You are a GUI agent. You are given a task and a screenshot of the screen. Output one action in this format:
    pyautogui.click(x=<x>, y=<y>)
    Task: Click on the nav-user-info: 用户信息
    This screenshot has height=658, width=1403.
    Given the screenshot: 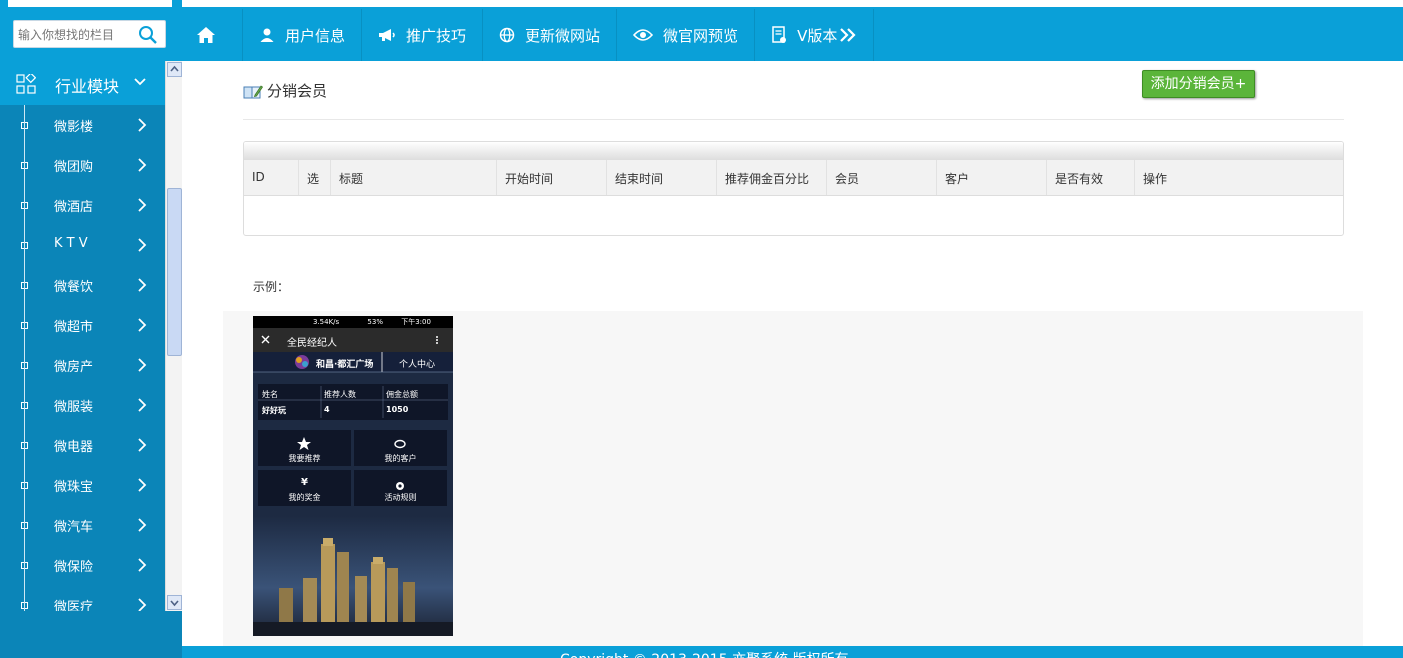 What is the action you would take?
    pyautogui.click(x=303, y=35)
    